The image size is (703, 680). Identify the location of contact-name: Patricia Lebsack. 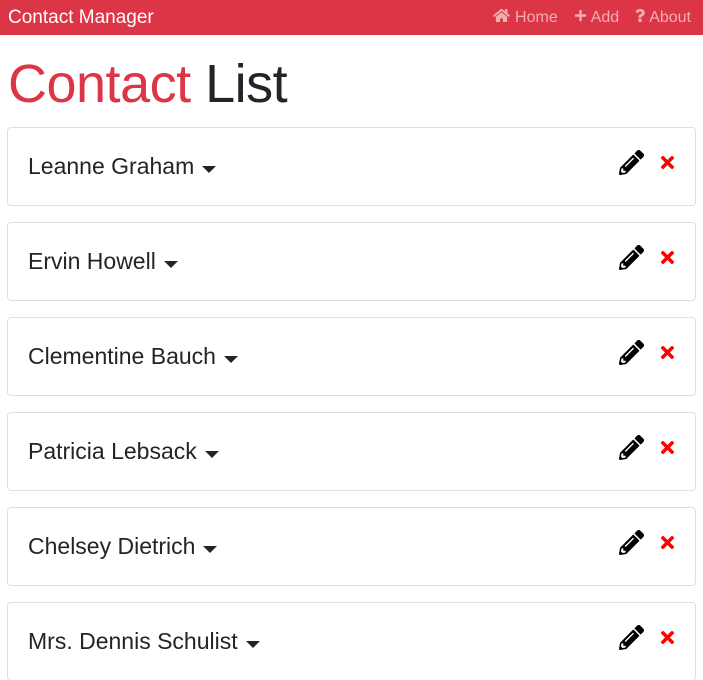
(112, 451).